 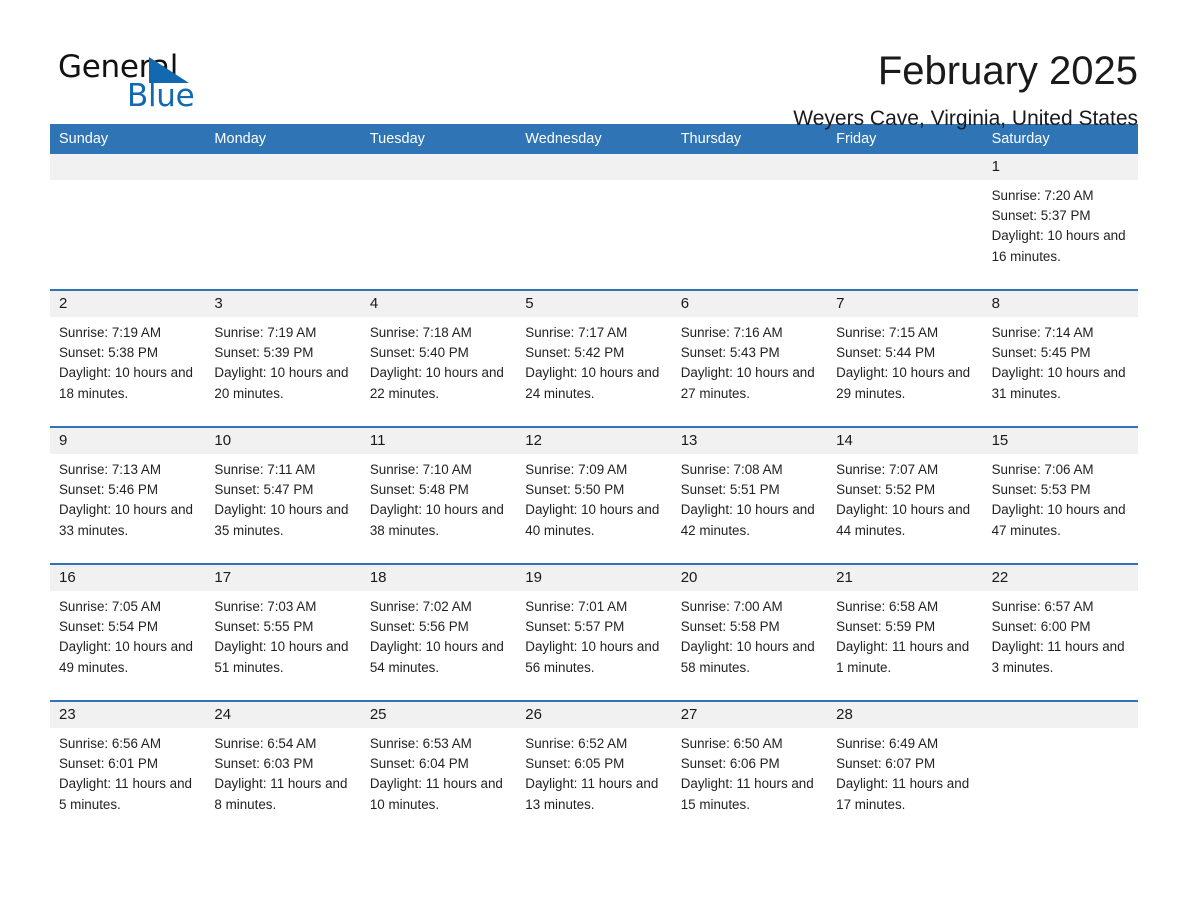 What do you see at coordinates (594, 578) in the screenshot?
I see `day-number: 19` at bounding box center [594, 578].